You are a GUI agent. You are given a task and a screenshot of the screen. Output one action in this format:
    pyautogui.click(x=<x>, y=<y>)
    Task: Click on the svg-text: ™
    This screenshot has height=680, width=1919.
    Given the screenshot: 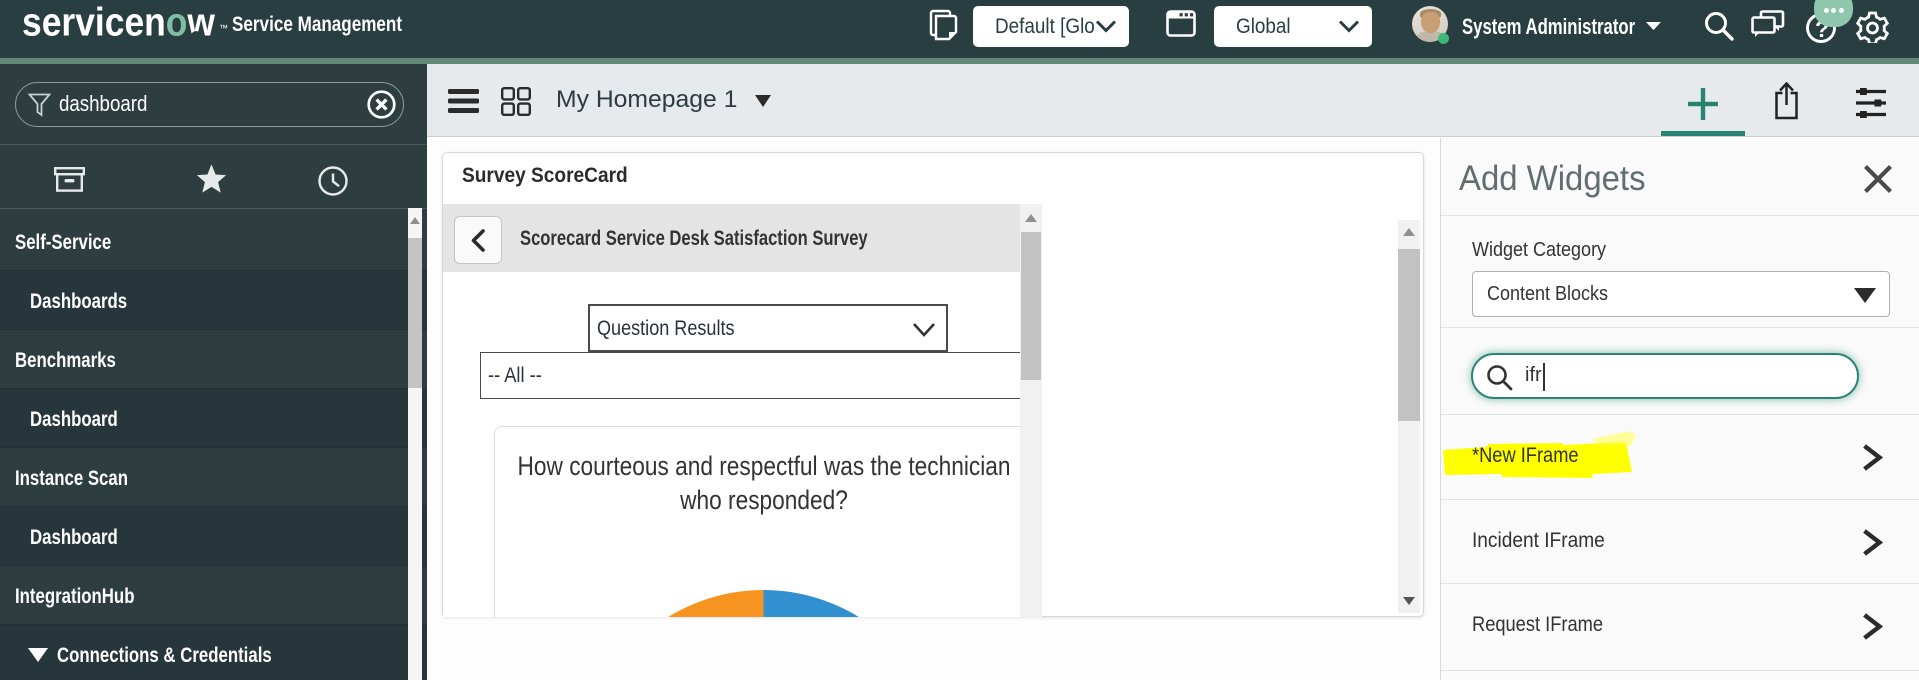 What is the action you would take?
    pyautogui.click(x=223, y=28)
    